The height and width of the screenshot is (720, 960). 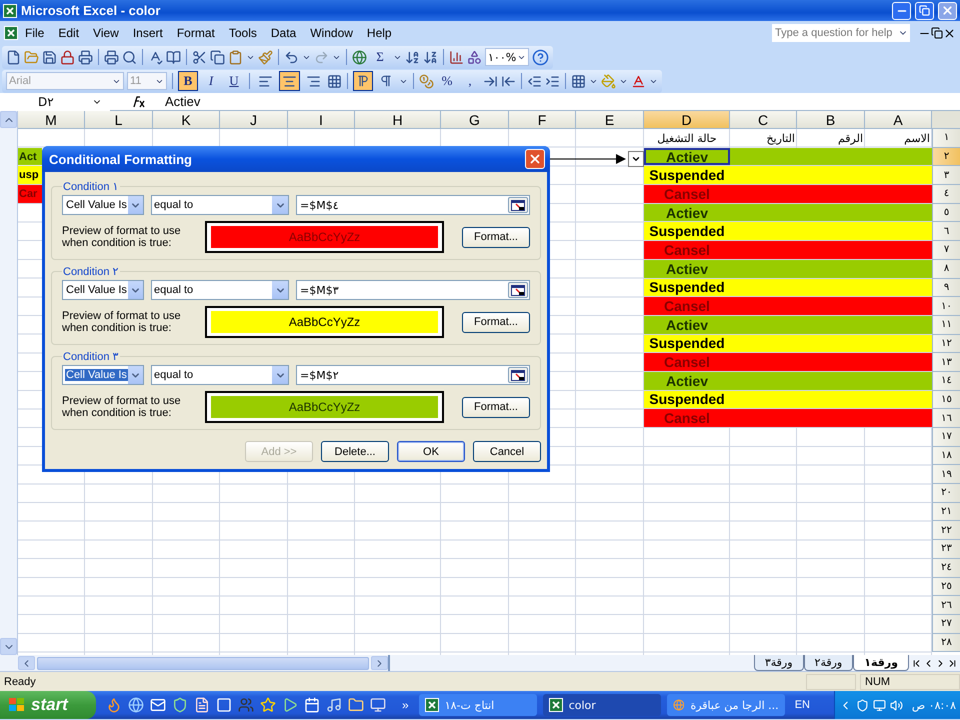 What do you see at coordinates (470, 81) in the screenshot?
I see `comma-button: ,` at bounding box center [470, 81].